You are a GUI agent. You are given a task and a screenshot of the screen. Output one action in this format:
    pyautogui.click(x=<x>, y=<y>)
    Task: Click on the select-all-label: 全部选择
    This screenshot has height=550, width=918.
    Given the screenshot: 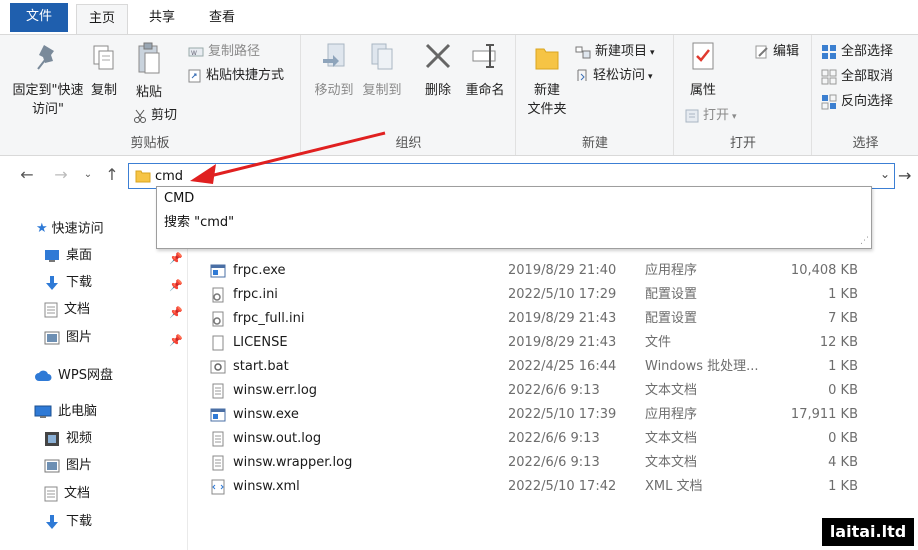 What is the action you would take?
    pyautogui.click(x=867, y=51)
    